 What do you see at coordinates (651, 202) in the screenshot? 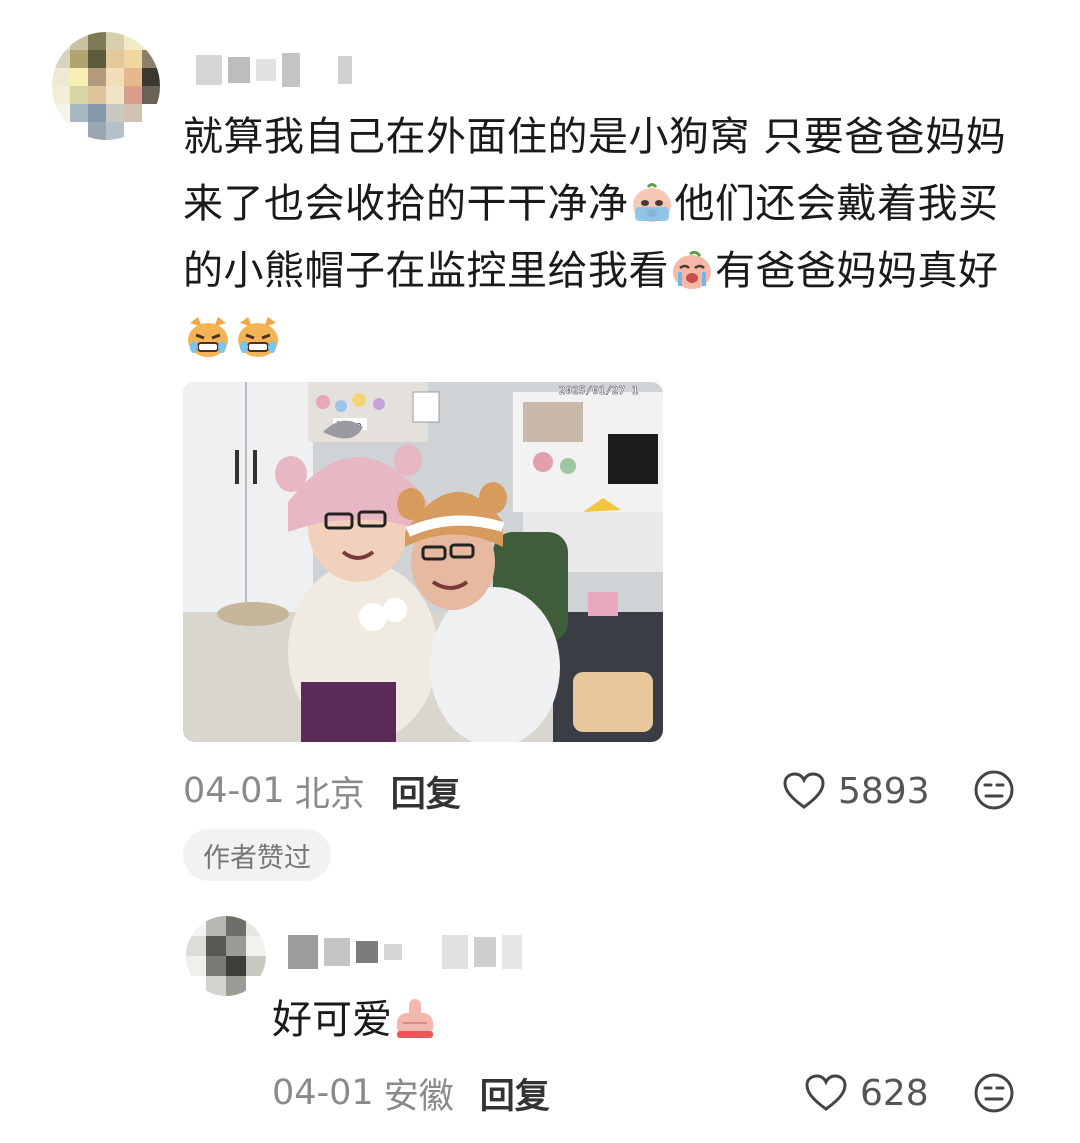
I see `crying-face-emoji` at bounding box center [651, 202].